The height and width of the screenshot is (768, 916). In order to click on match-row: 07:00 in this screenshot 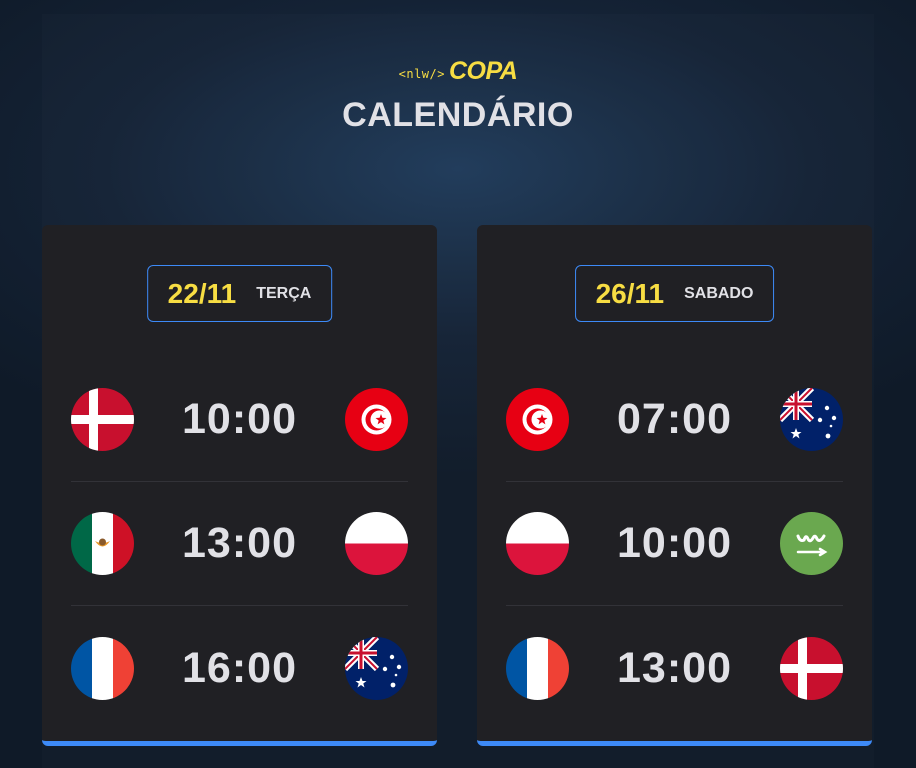, I will do `click(674, 420)`.